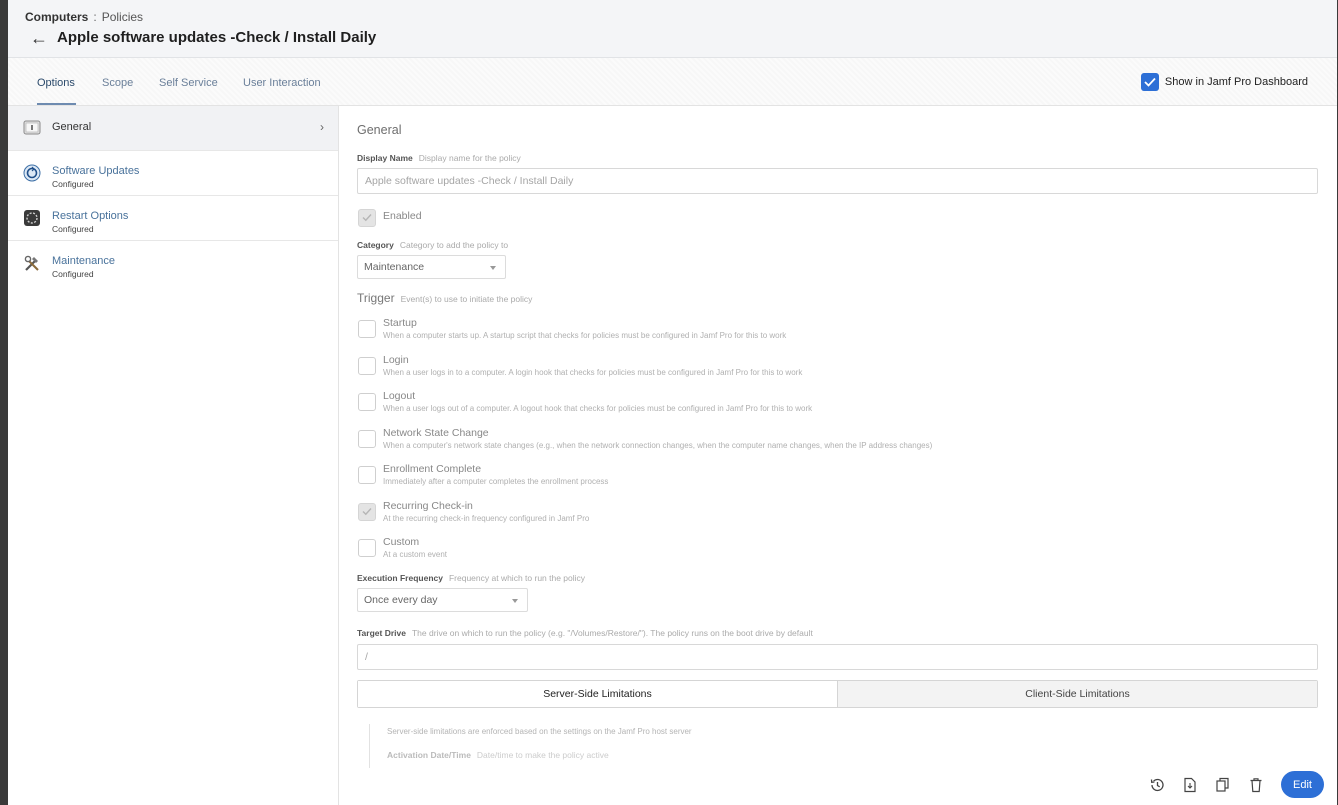  I want to click on chevron-right-icon: ›, so click(322, 127).